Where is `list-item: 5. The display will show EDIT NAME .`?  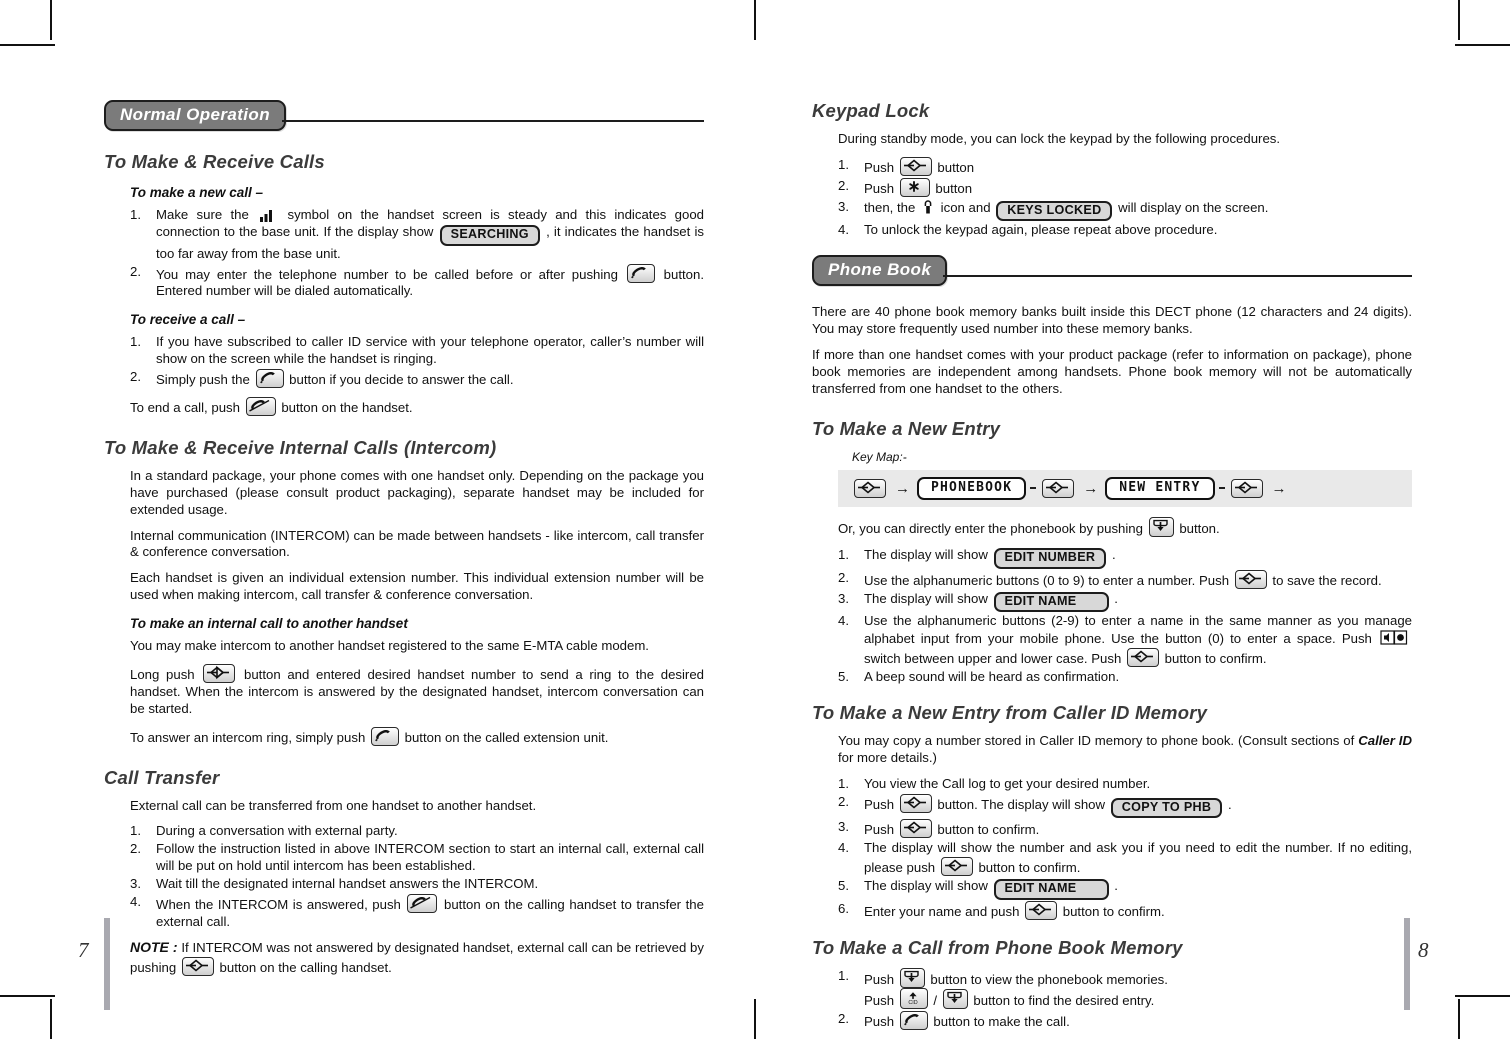 list-item: 5. The display will show EDIT NAME . is located at coordinates (1125, 889).